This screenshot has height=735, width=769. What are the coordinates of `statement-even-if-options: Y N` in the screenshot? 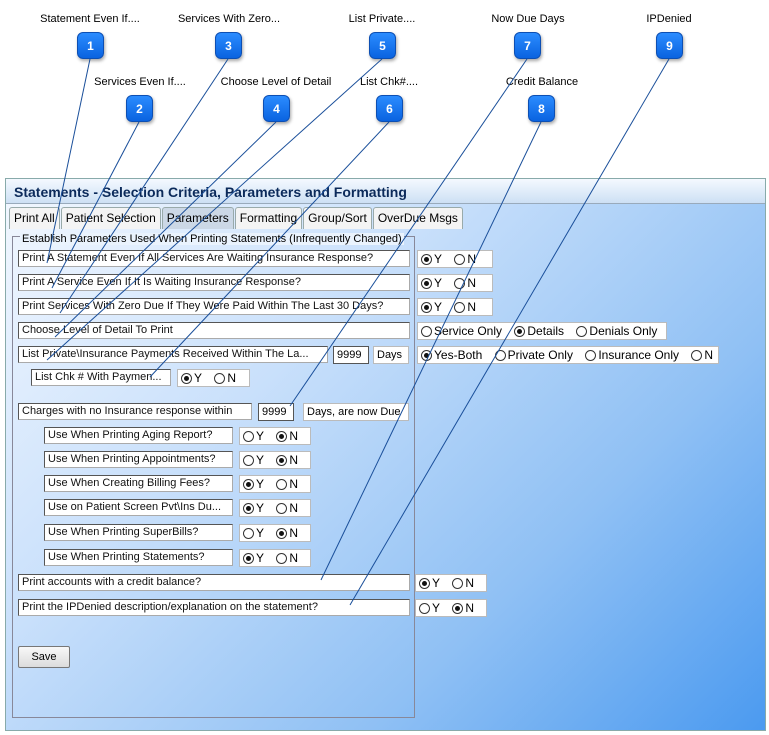 It's located at (455, 259).